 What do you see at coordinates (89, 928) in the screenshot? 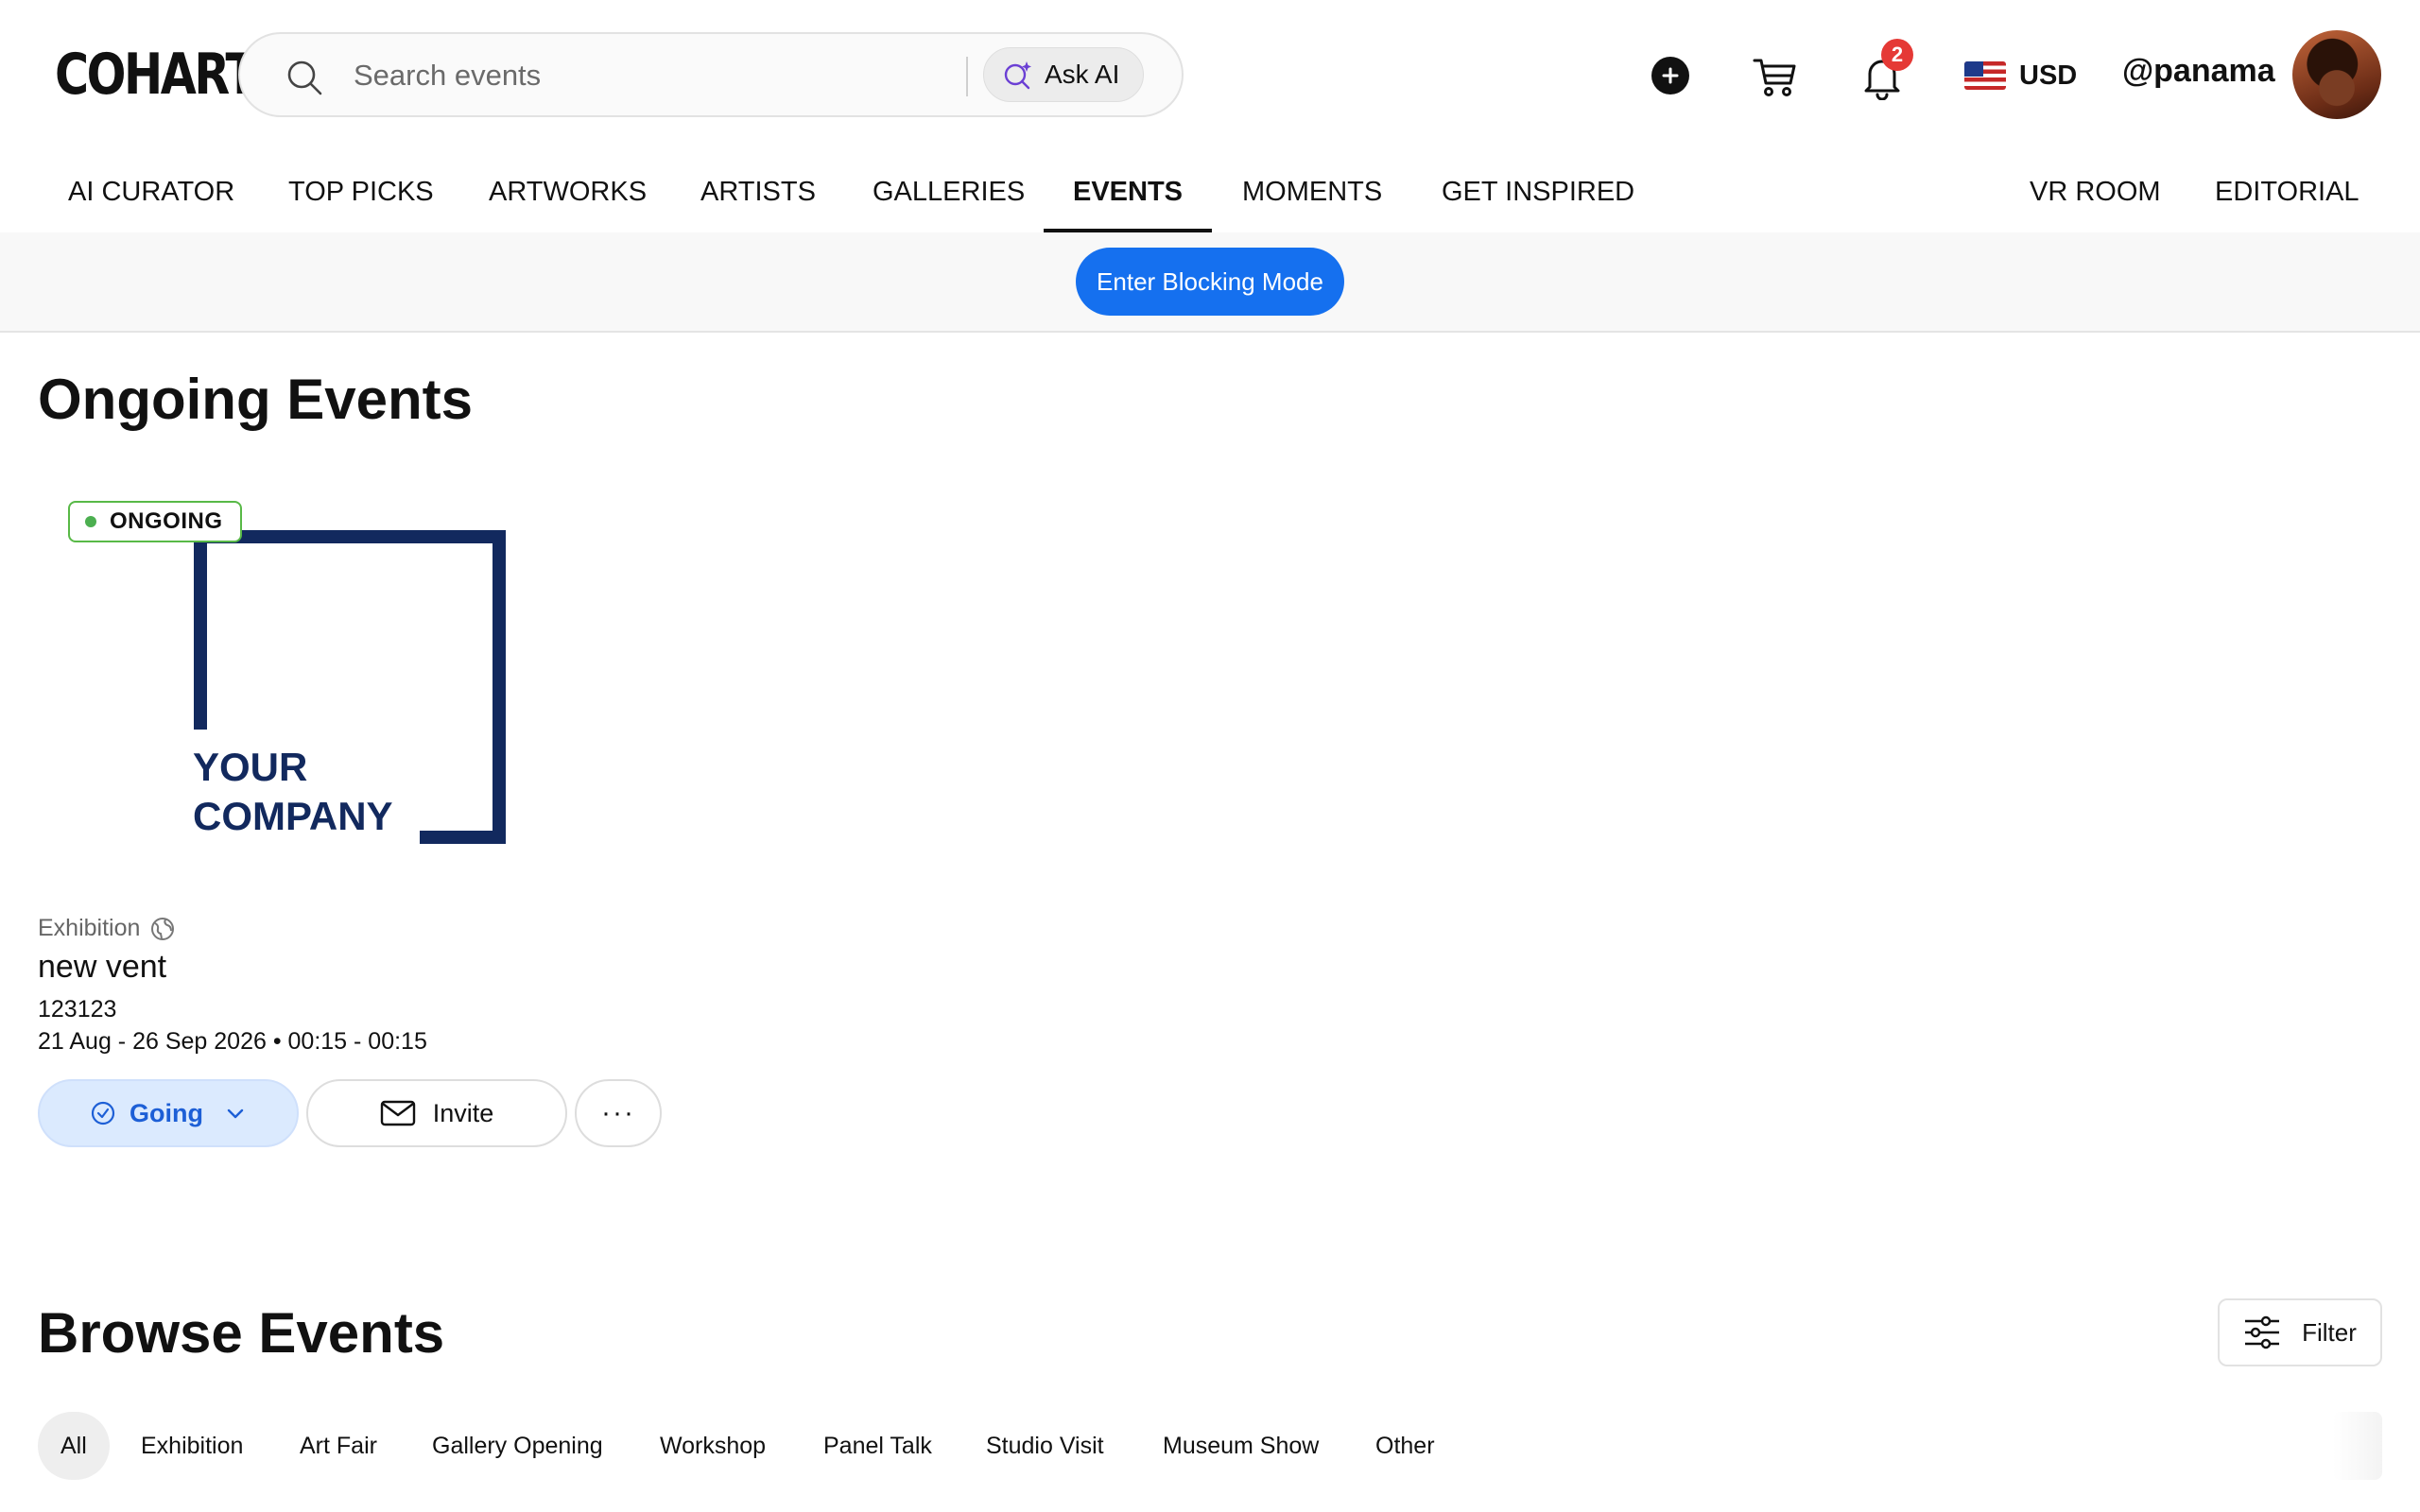
I see `event-type-label: Exhibition` at bounding box center [89, 928].